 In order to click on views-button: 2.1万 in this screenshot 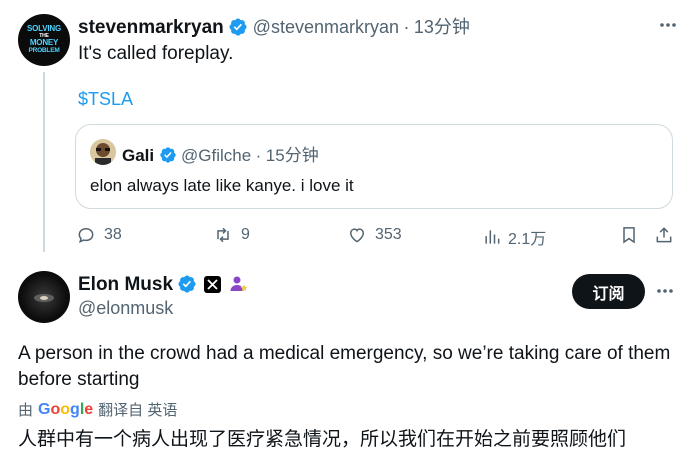, I will do `click(514, 237)`.